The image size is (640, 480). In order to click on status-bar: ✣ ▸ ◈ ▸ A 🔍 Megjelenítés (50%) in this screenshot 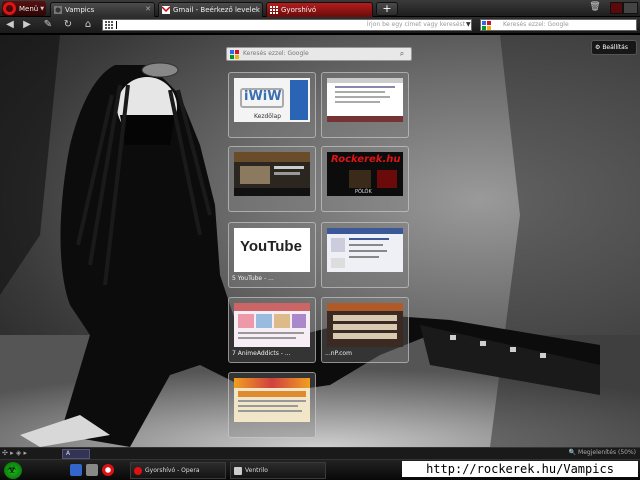, I will do `click(320, 453)`.